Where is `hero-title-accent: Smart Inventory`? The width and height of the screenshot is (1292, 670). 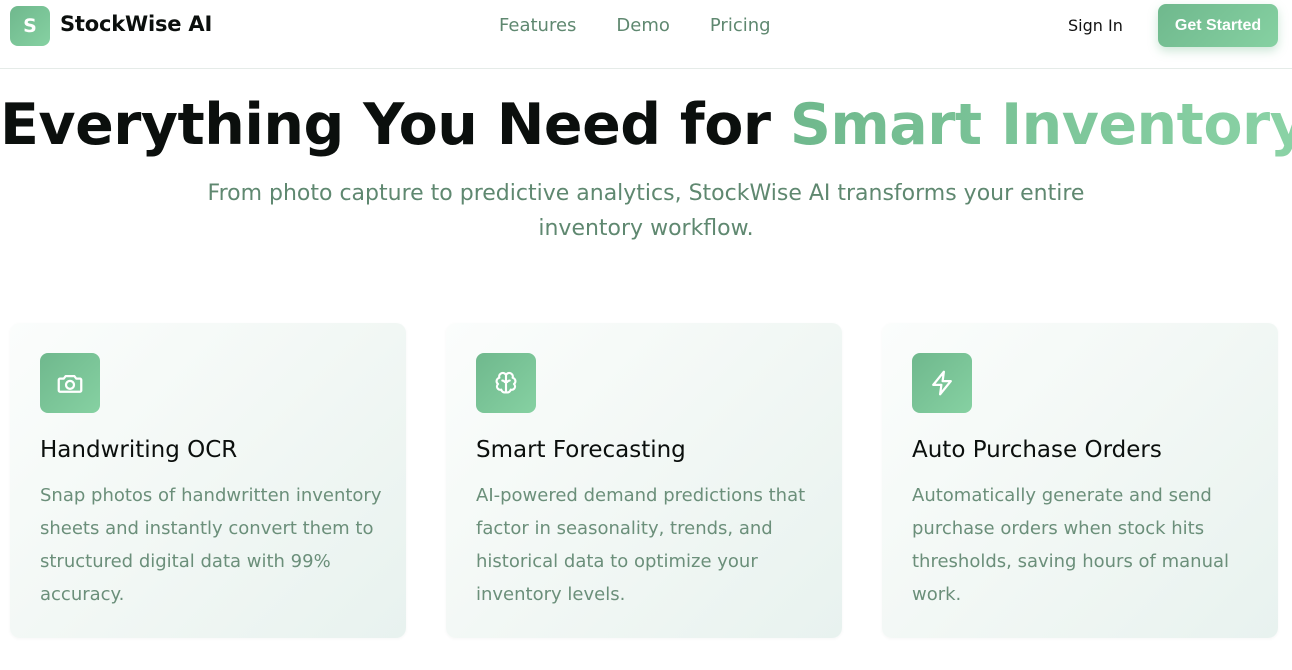 hero-title-accent: Smart Inventory is located at coordinates (1041, 125).